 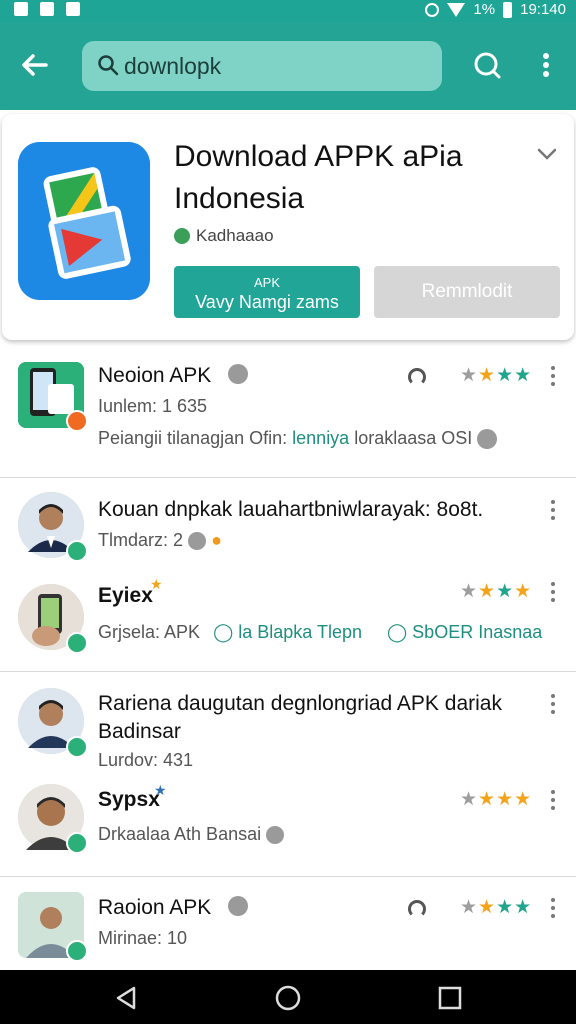 What do you see at coordinates (153, 406) in the screenshot?
I see `app-downloads: Iunlem: 1 635` at bounding box center [153, 406].